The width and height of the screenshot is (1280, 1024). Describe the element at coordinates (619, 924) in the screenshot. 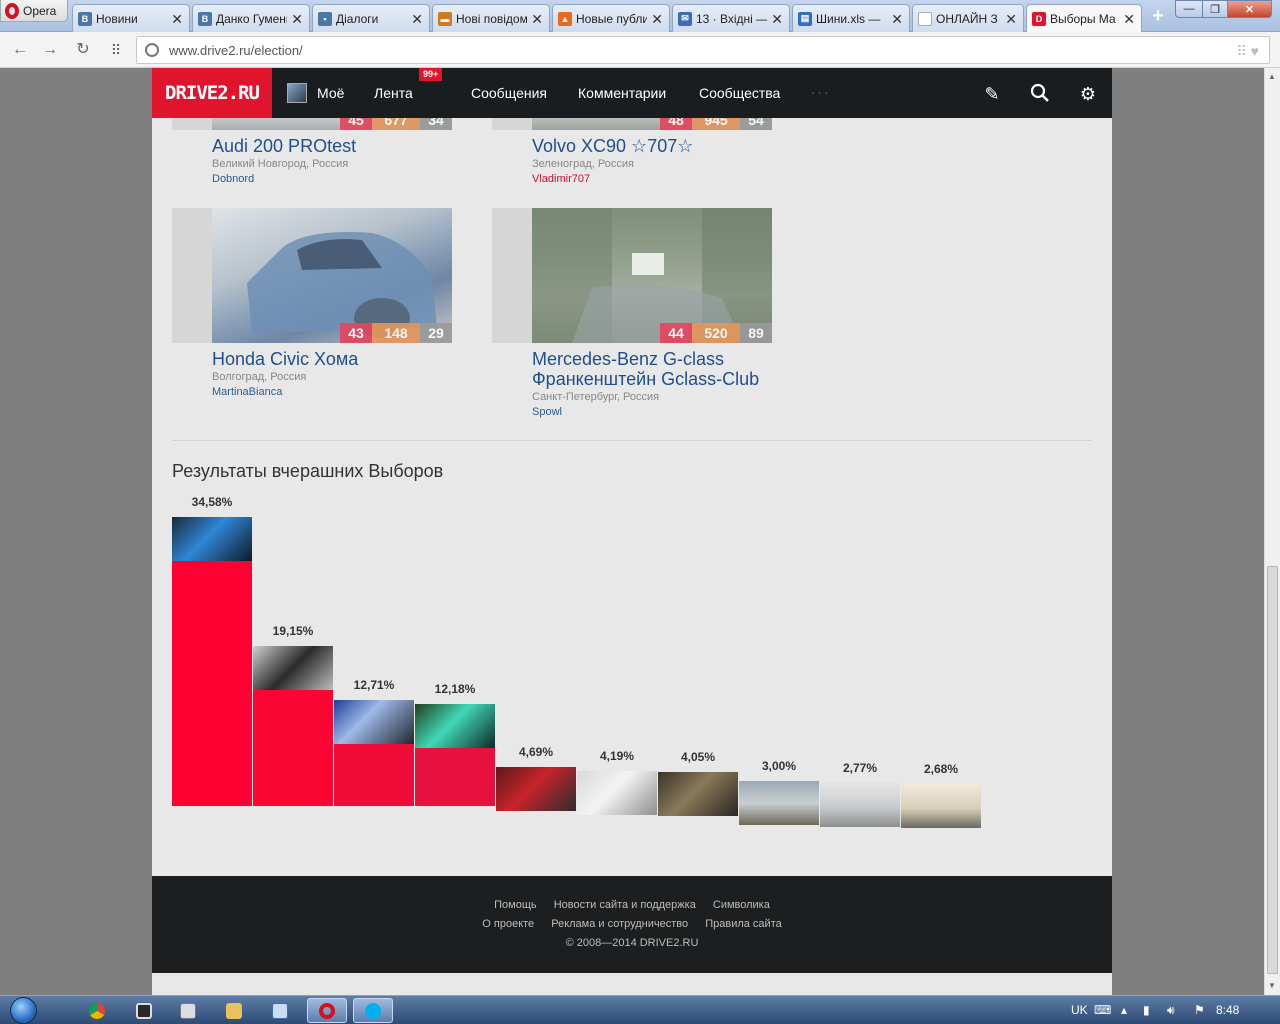

I see `footer-link-ads: Реклама и сотрудничество` at that location.